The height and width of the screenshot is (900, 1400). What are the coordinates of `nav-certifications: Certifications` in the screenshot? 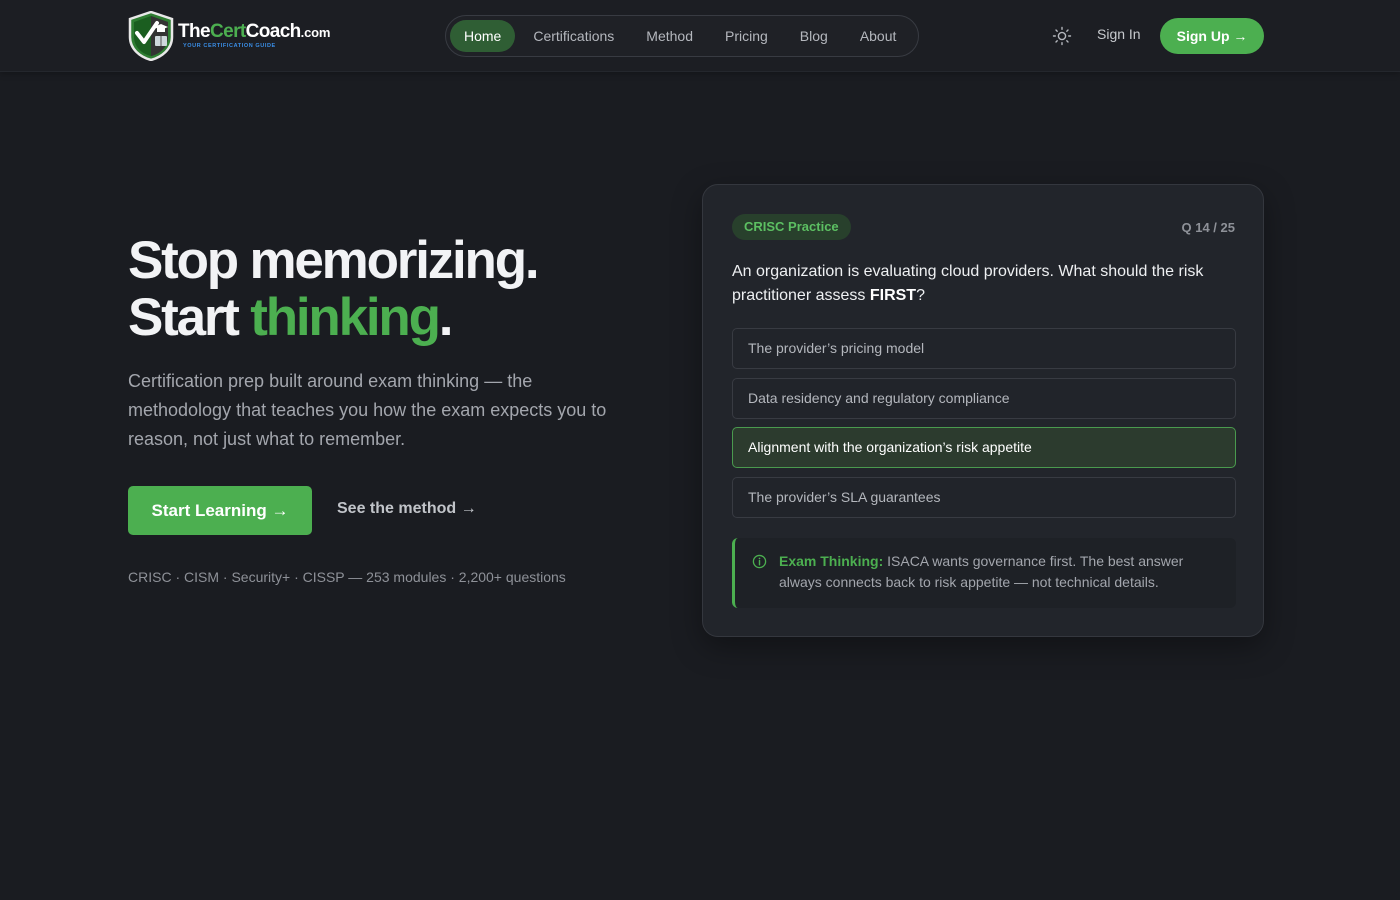 It's located at (573, 36).